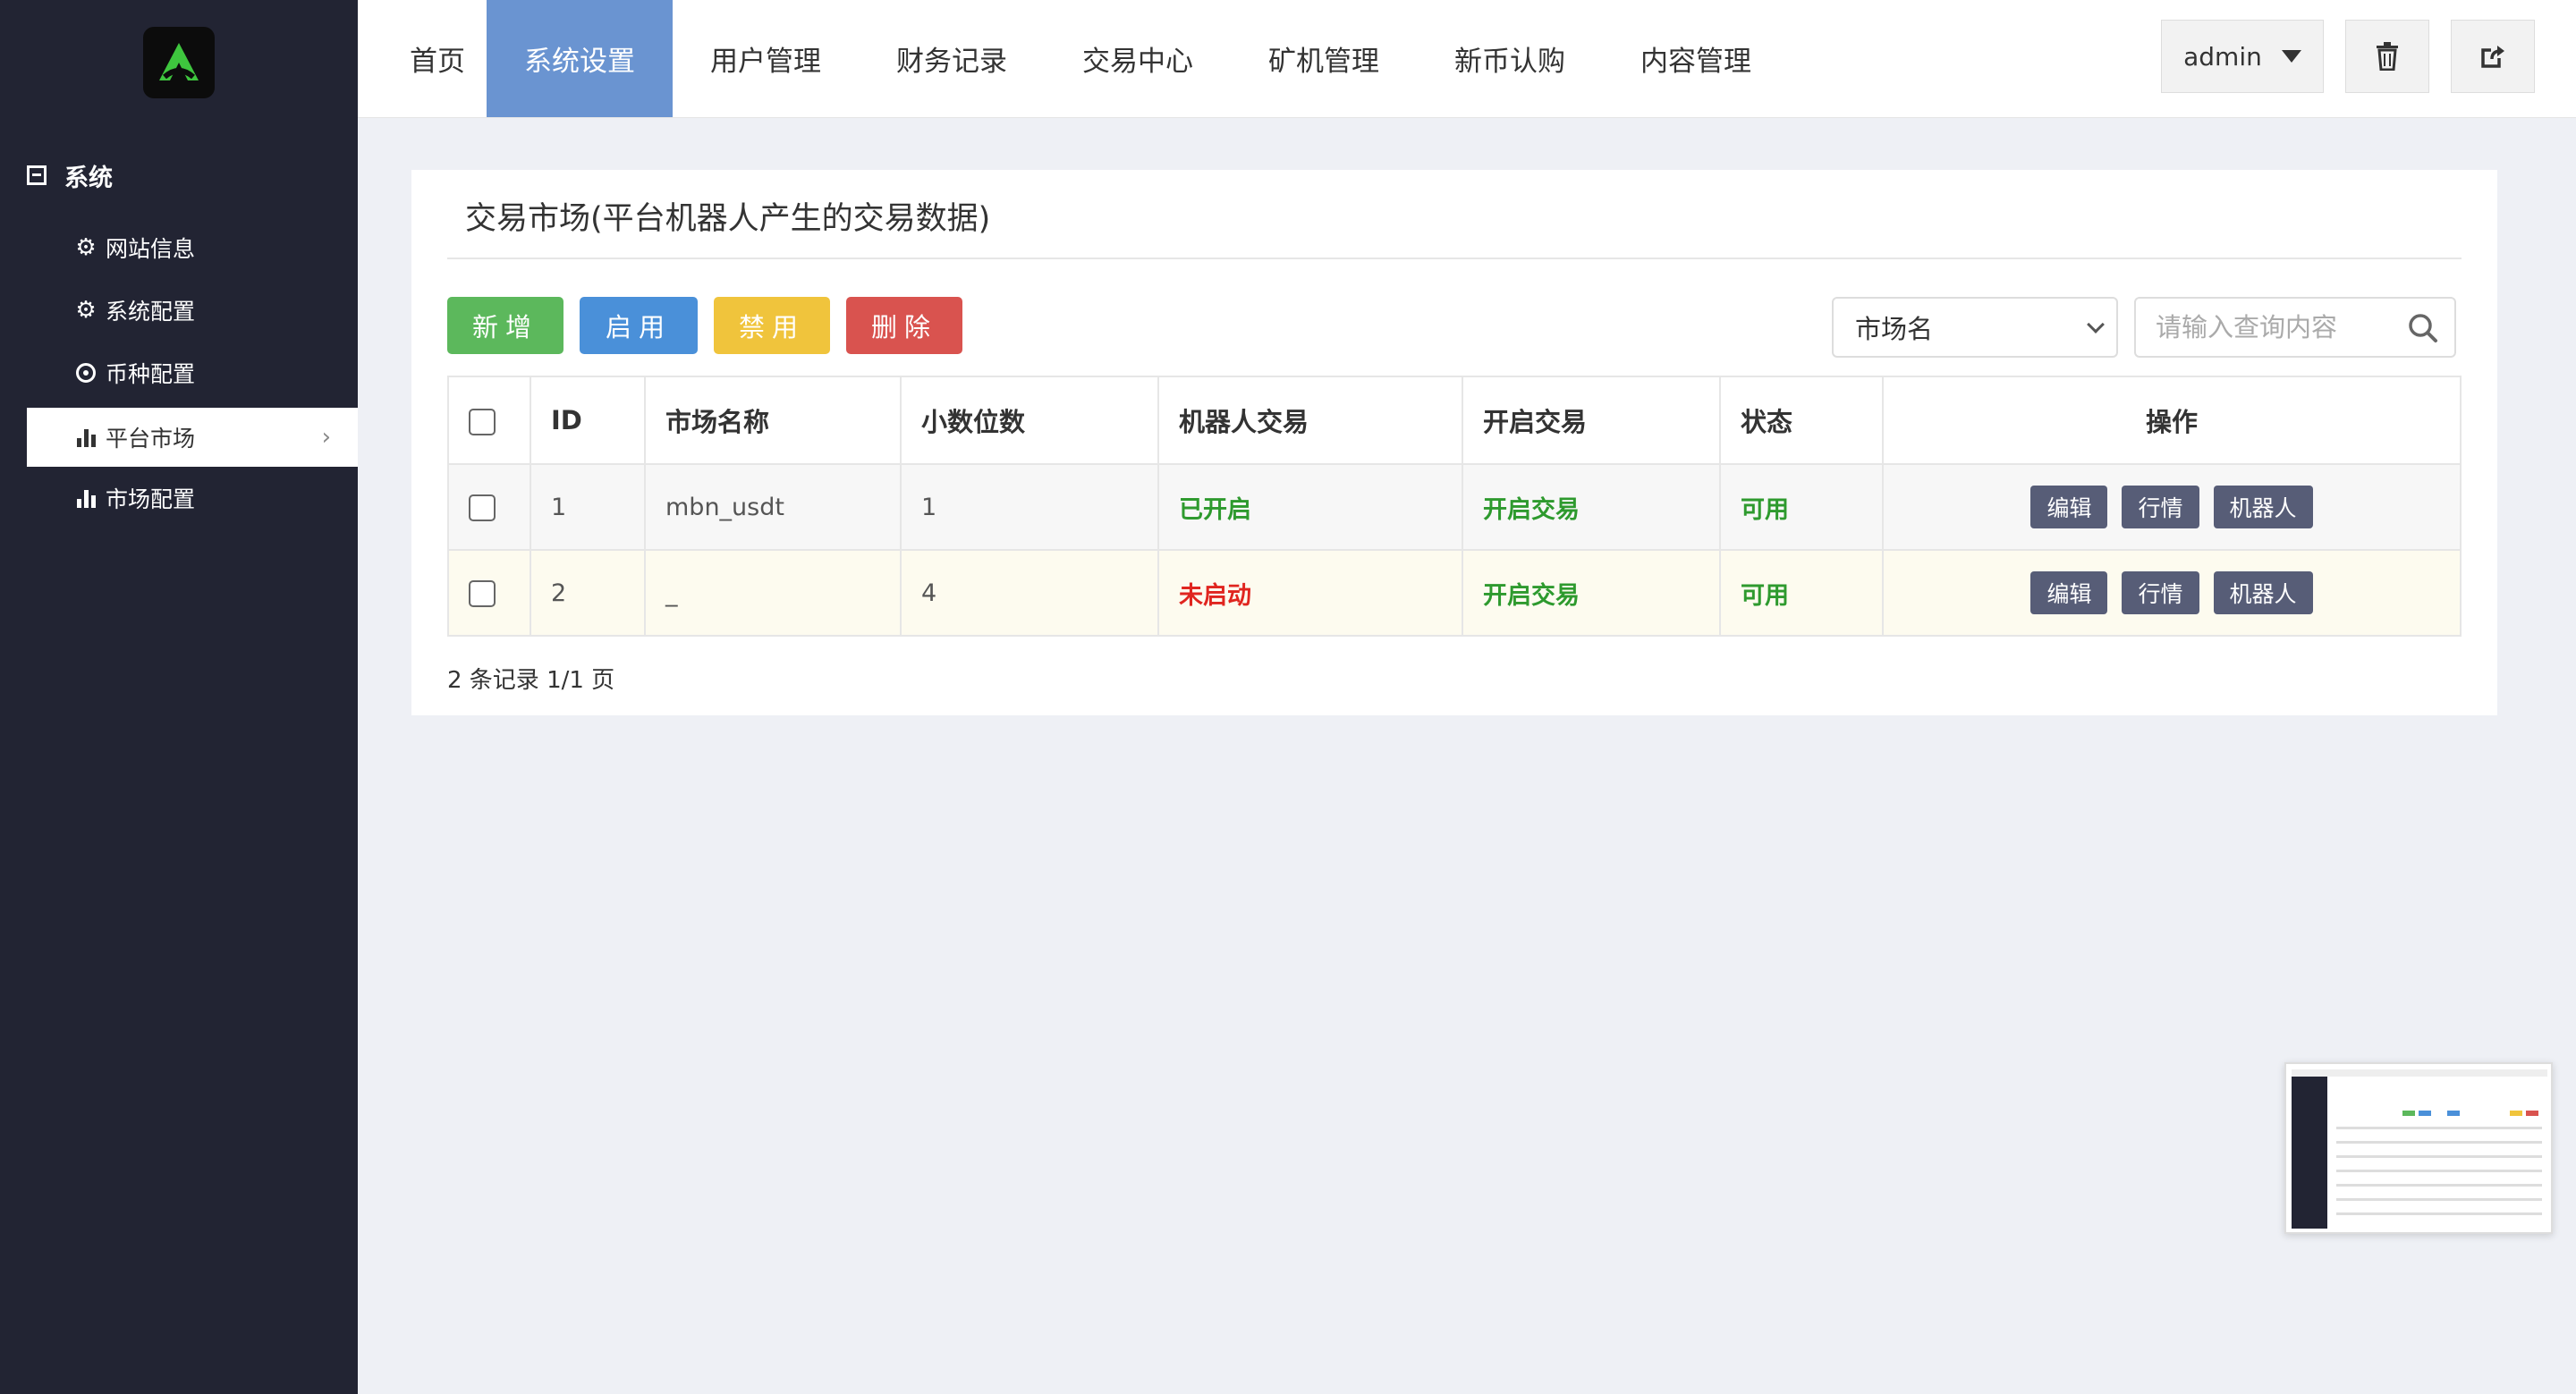 The height and width of the screenshot is (1394, 2576). Describe the element at coordinates (2423, 328) in the screenshot. I see `search-icon` at that location.